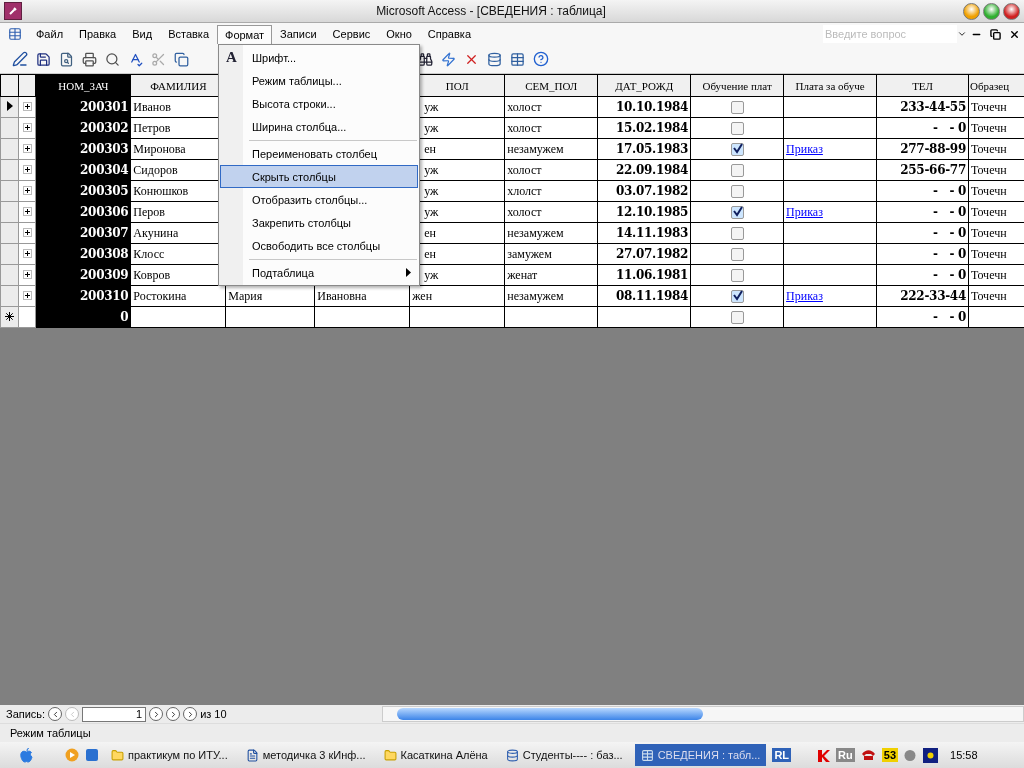 Image resolution: width=1024 pixels, height=768 pixels. I want to click on close-icon, so click(1014, 34).